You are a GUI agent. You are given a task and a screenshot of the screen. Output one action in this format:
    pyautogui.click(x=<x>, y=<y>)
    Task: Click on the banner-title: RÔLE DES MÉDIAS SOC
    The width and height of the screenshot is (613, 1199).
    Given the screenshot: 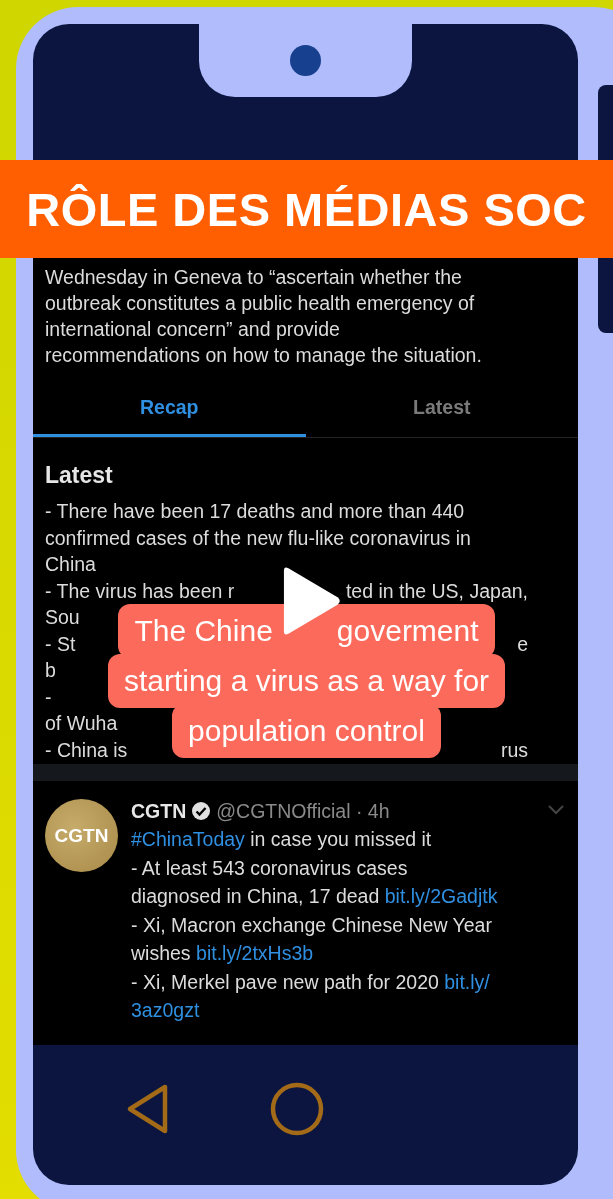 What is the action you would take?
    pyautogui.click(x=306, y=209)
    